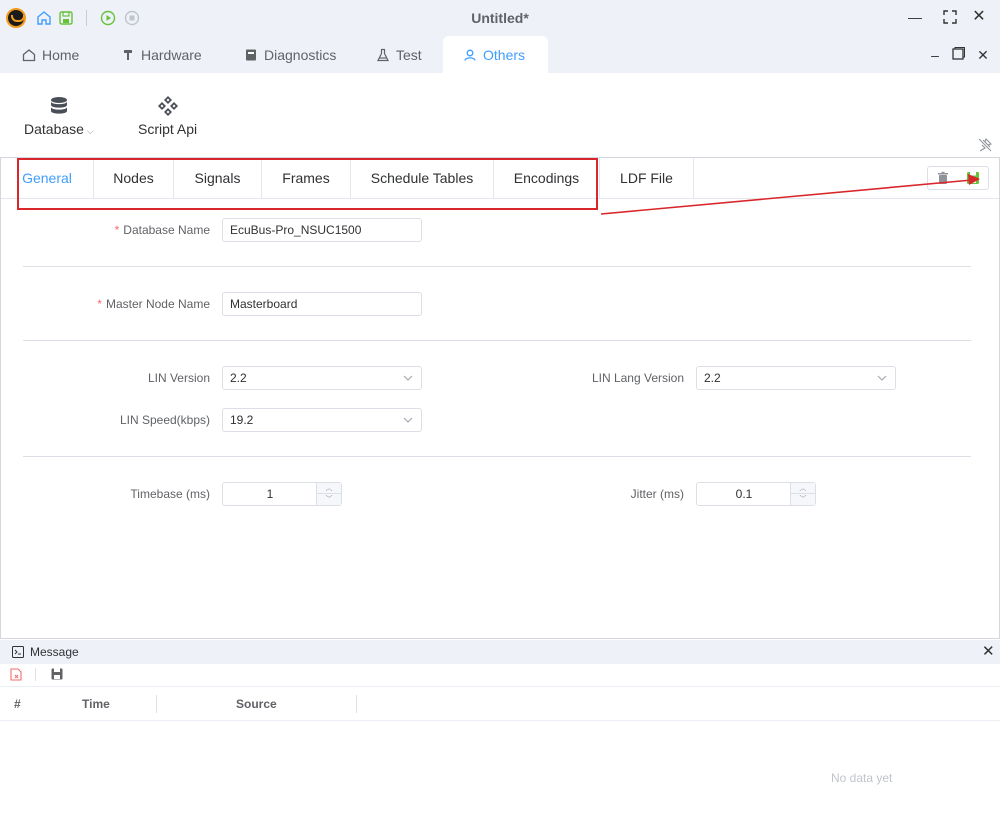 This screenshot has width=1000, height=839. What do you see at coordinates (647, 178) in the screenshot?
I see `tab-ldf-file: LDF File` at bounding box center [647, 178].